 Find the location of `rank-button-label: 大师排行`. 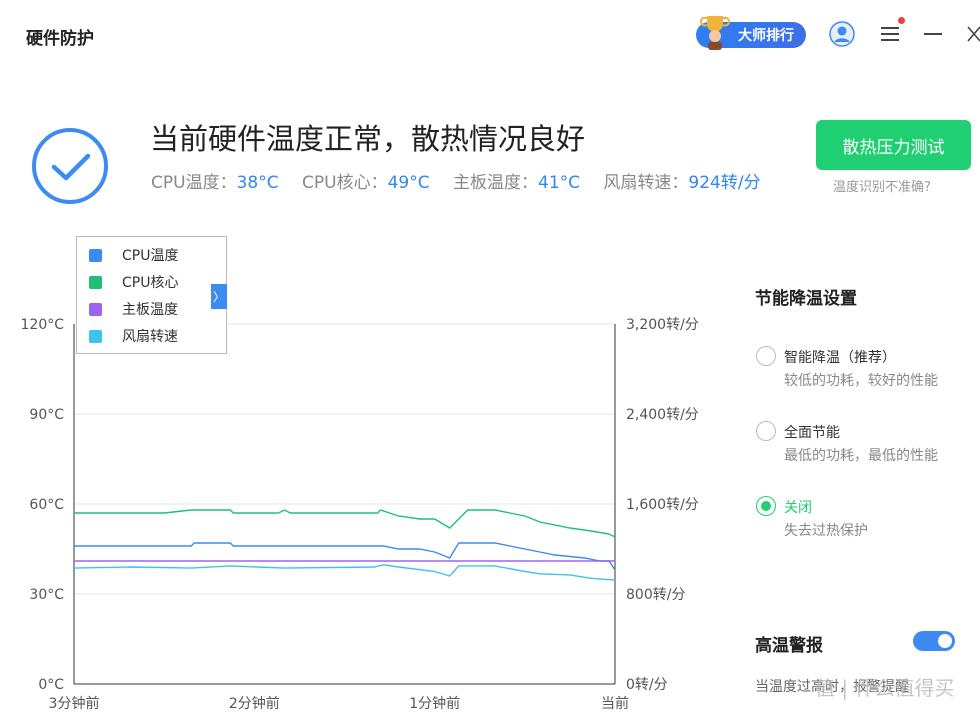

rank-button-label: 大师排行 is located at coordinates (766, 36).